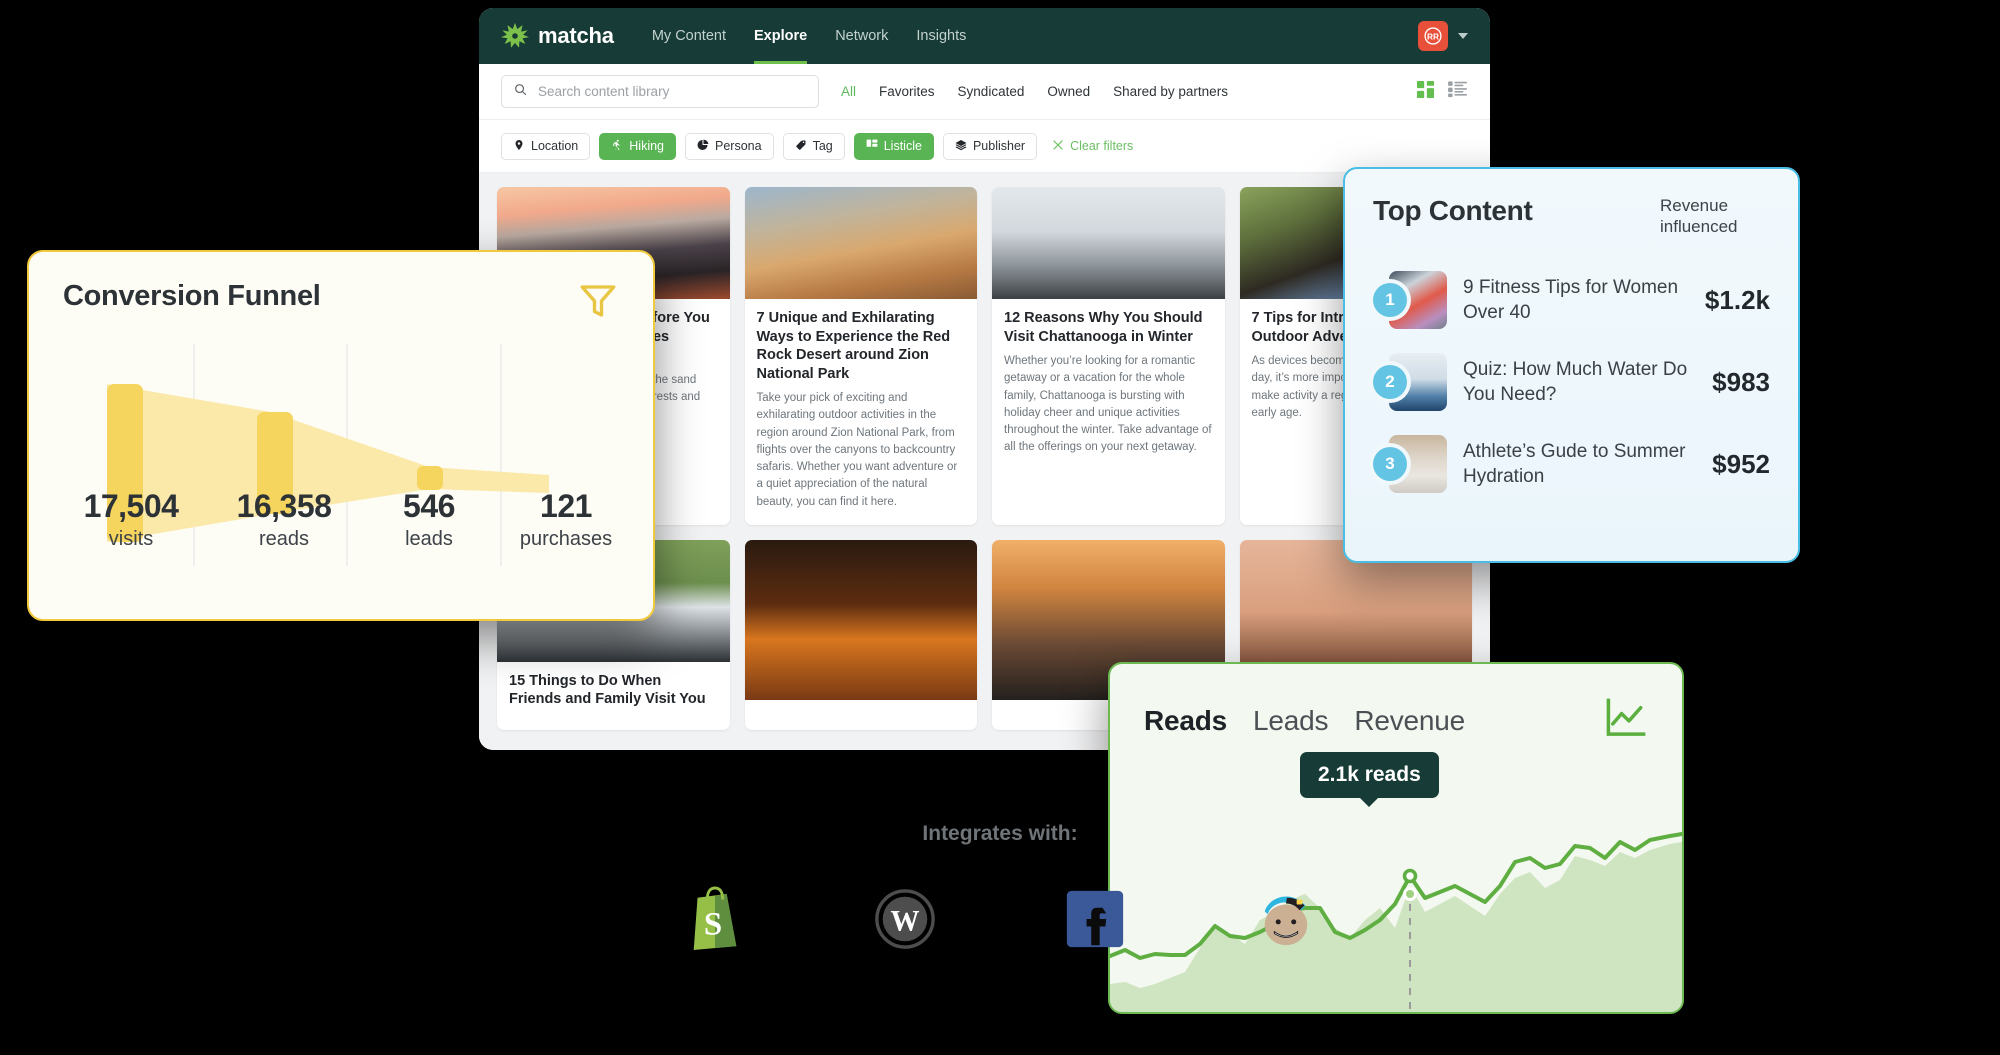  Describe the element at coordinates (904, 922) in the screenshot. I see `svg-text: W` at that location.